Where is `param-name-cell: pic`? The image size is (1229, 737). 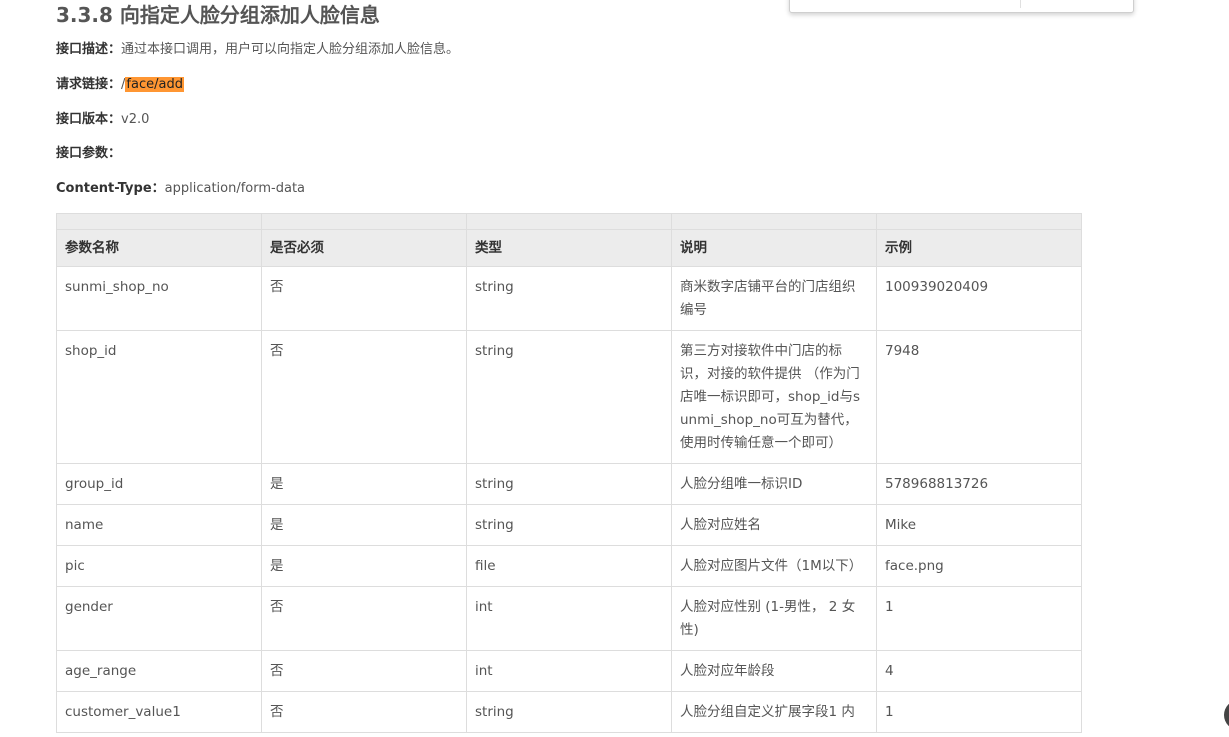
param-name-cell: pic is located at coordinates (159, 566).